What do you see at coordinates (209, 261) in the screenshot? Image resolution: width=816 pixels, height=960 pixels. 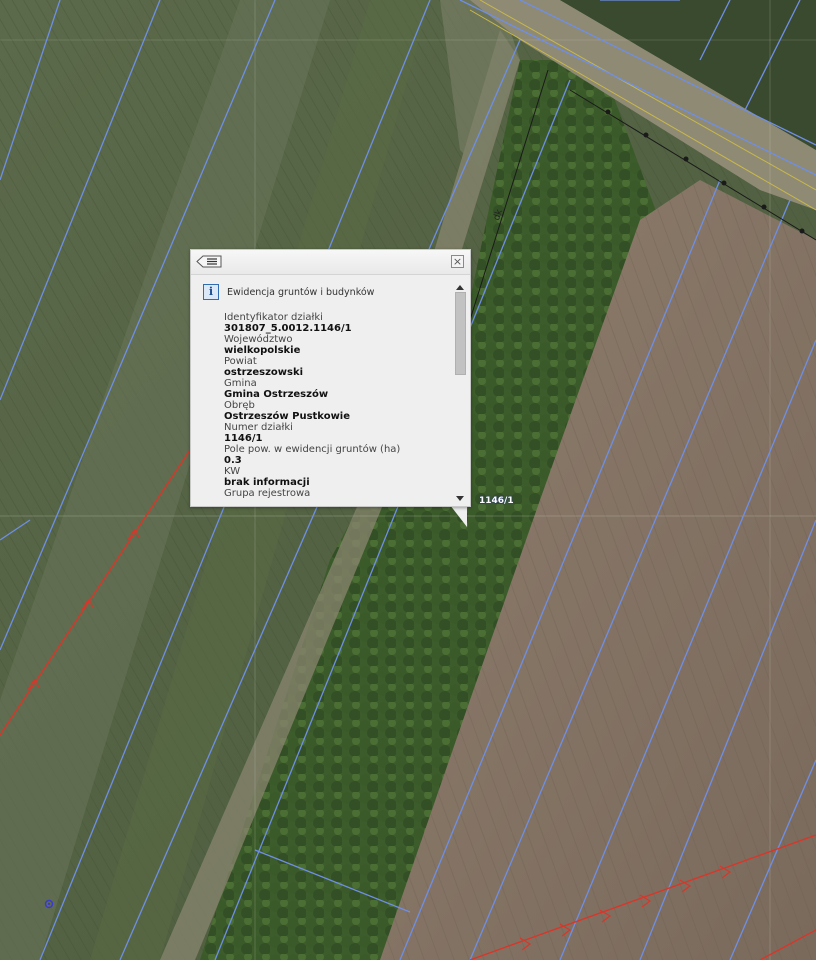 I see `list-back-icon` at bounding box center [209, 261].